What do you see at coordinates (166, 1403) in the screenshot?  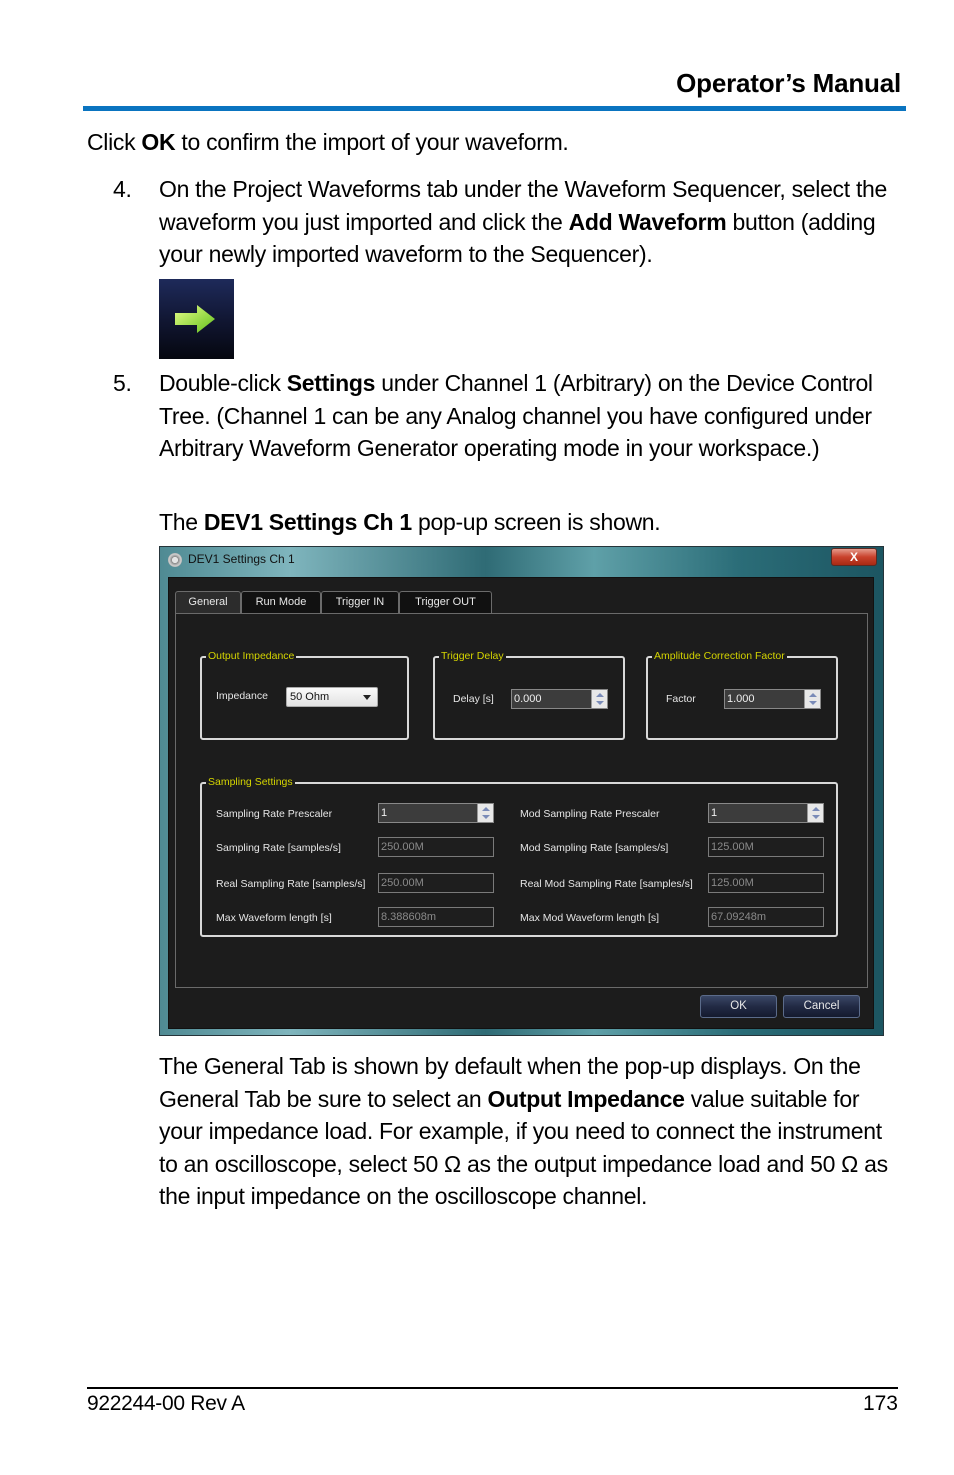 I see `footer-doc-id: 922244-00 Rev A` at bounding box center [166, 1403].